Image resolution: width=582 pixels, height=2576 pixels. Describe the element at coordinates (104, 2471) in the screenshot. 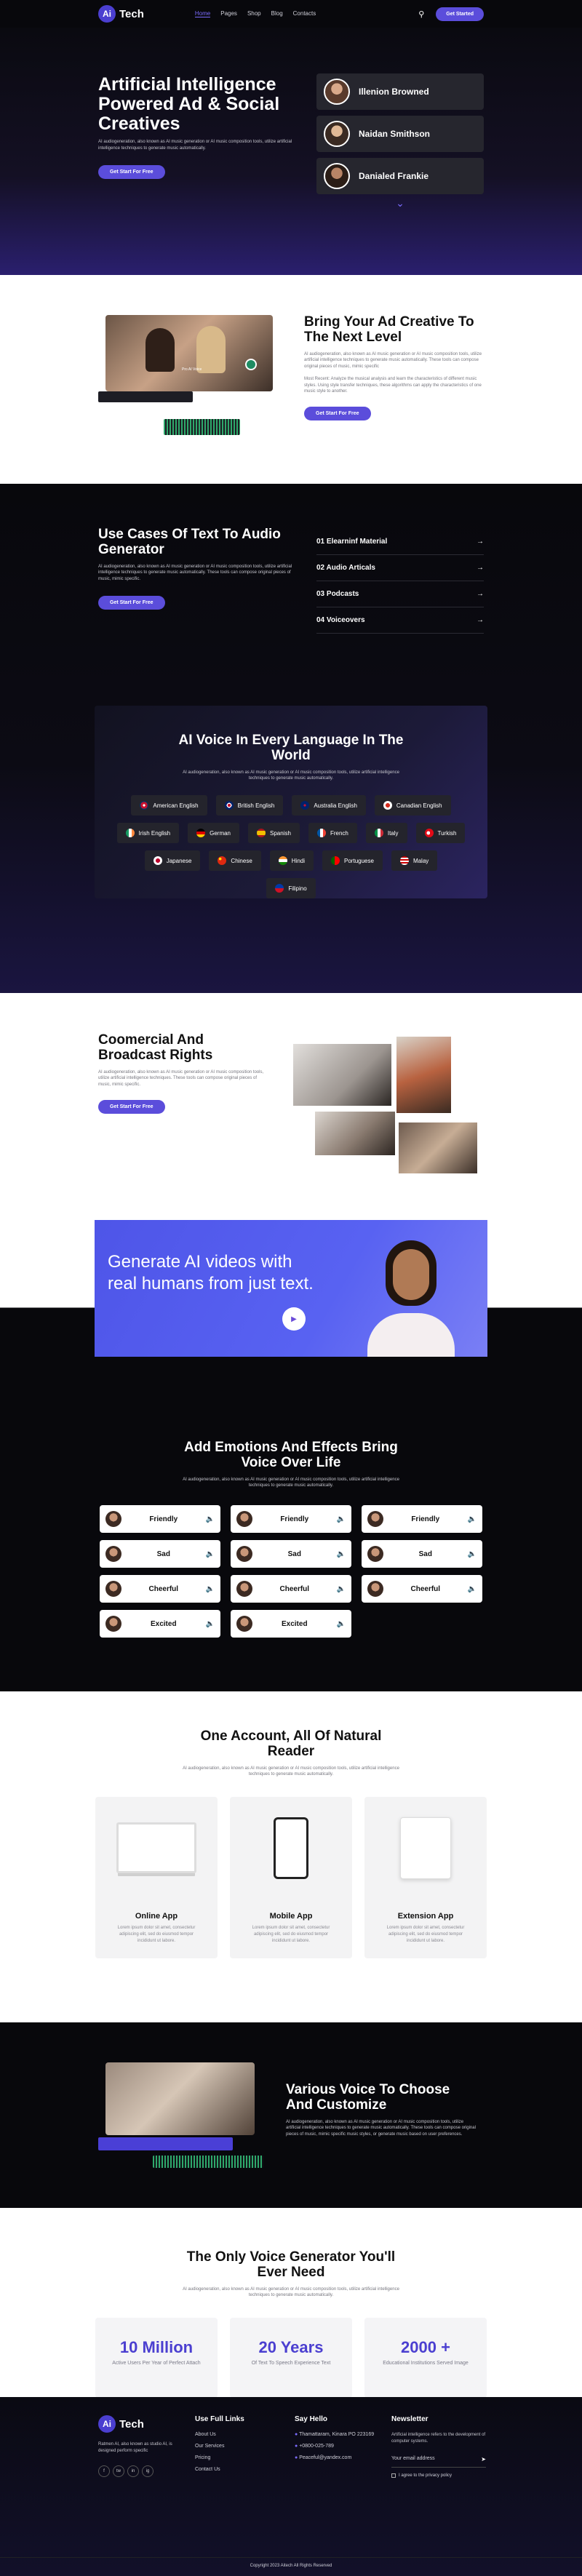

I see `facebook-icon: f` at that location.